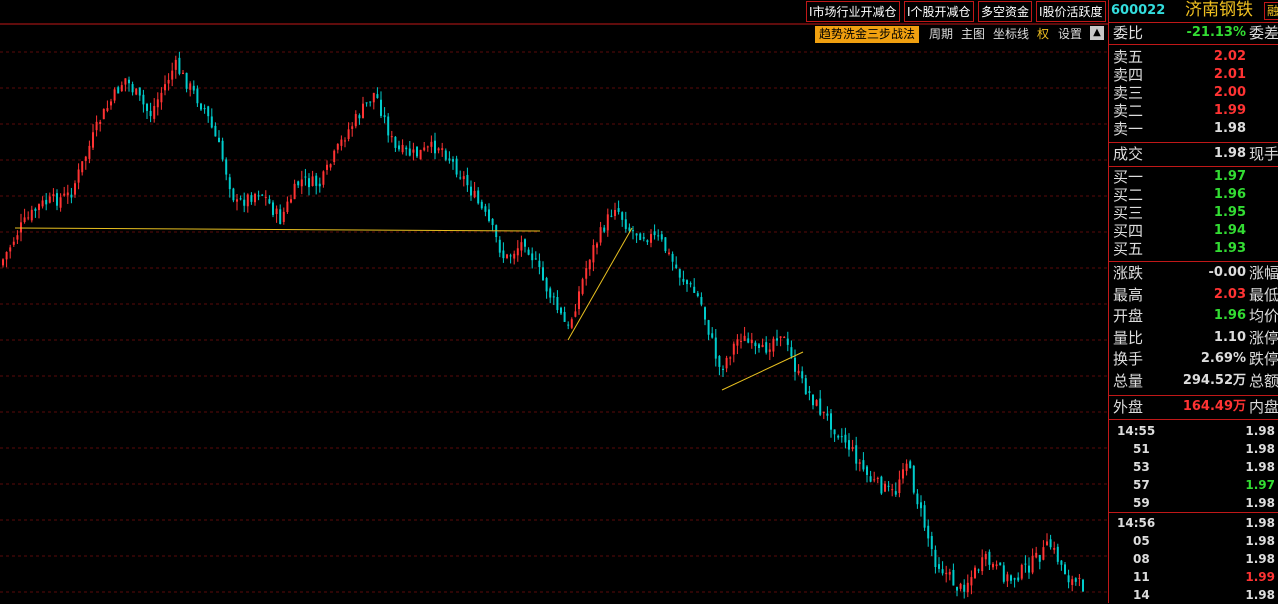 This screenshot has width=1278, height=604. Describe the element at coordinates (941, 34) in the screenshot. I see `period-button: 周期` at that location.